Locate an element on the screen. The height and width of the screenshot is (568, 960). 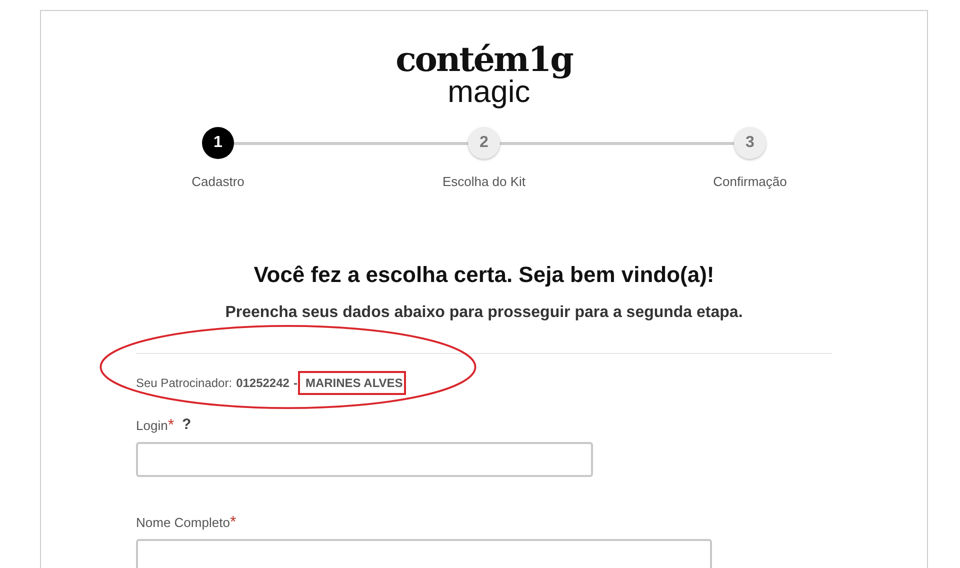
sponsor-label: Seu Patrocinador: is located at coordinates (184, 383).